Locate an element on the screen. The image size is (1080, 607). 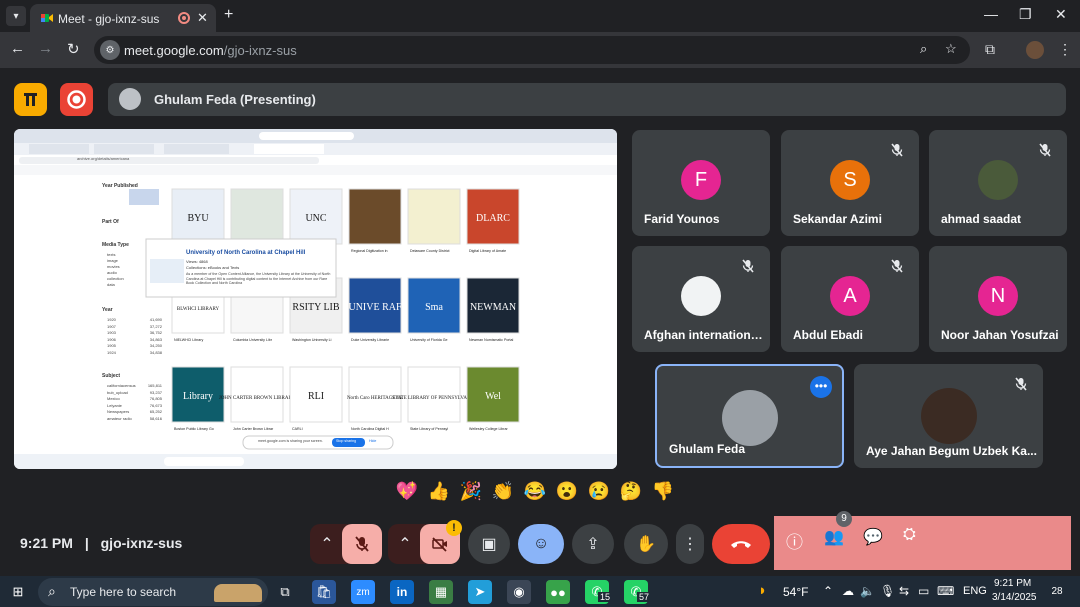
library-card: UNIVE RAF Duke University Librarie is located at coordinates (375, 309).